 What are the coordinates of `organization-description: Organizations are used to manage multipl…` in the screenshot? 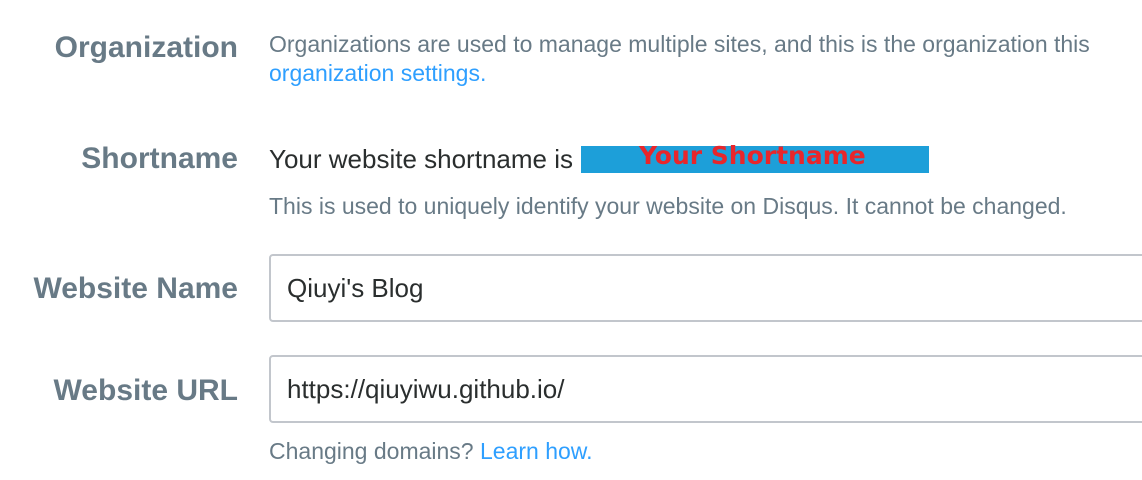 It's located at (679, 59).